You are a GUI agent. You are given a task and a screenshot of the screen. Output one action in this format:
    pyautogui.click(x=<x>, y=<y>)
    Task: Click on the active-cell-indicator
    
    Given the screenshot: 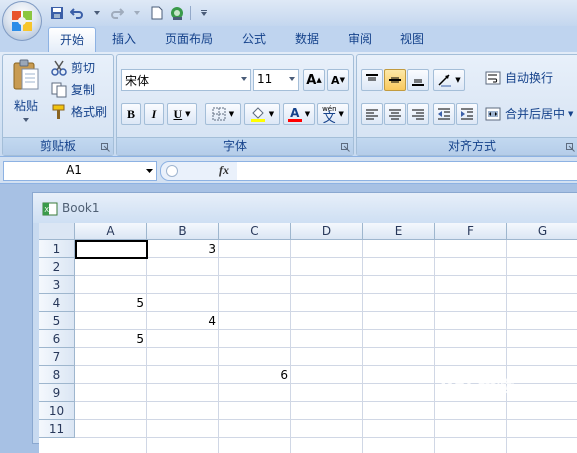 What is the action you would take?
    pyautogui.click(x=111, y=249)
    